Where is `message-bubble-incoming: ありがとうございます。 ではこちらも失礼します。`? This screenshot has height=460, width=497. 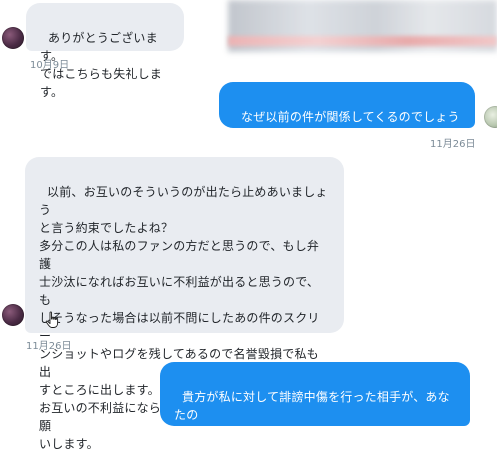
message-bubble-incoming: ありがとうございます。 ではこちらも失礼します。 is located at coordinates (105, 51).